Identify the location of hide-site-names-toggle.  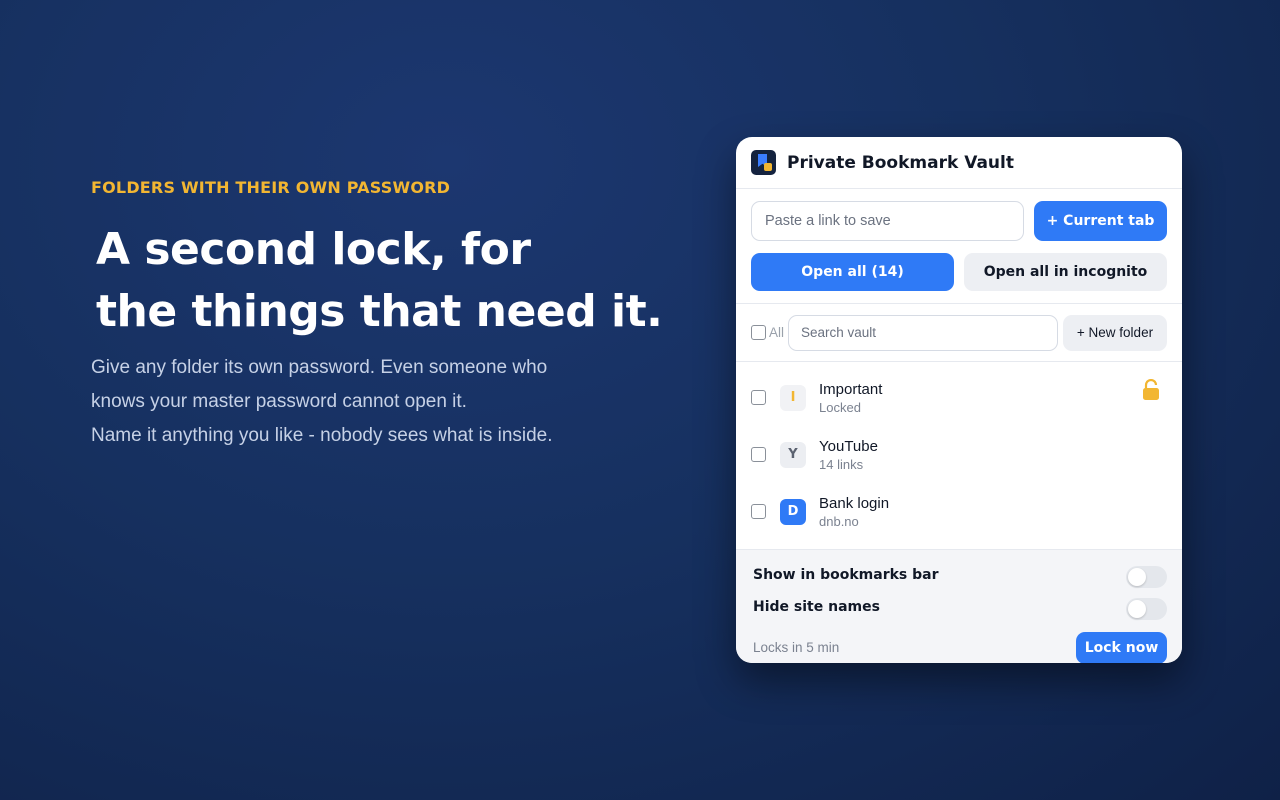
(1146, 609).